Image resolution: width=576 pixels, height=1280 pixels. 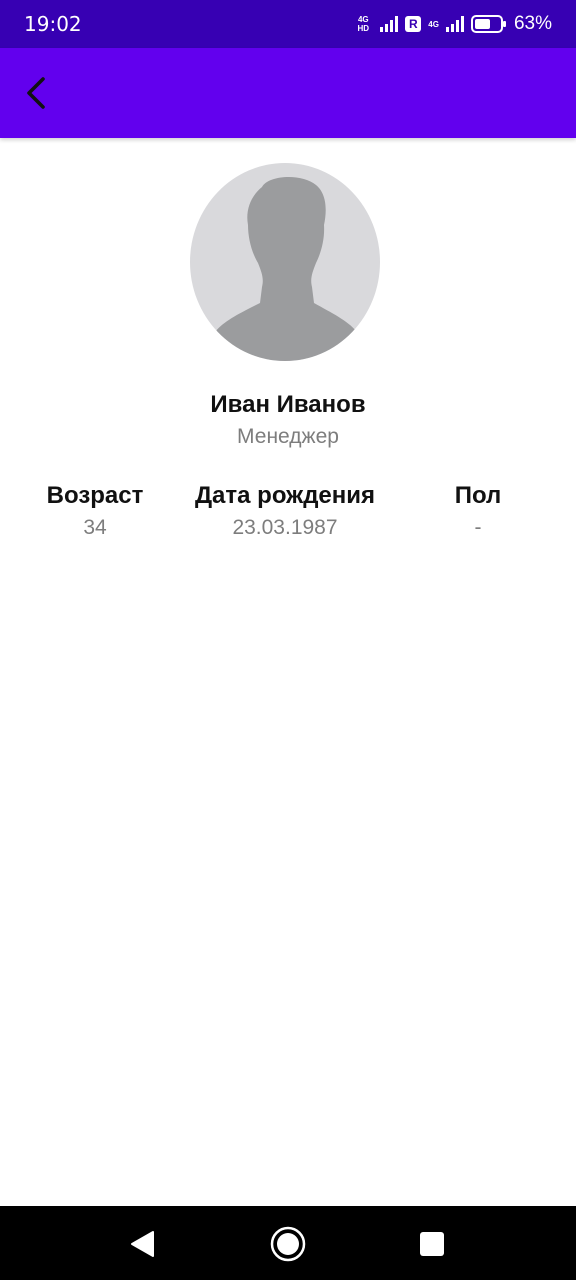 What do you see at coordinates (363, 24) in the screenshot?
I see `network-type-label: 4G HD` at bounding box center [363, 24].